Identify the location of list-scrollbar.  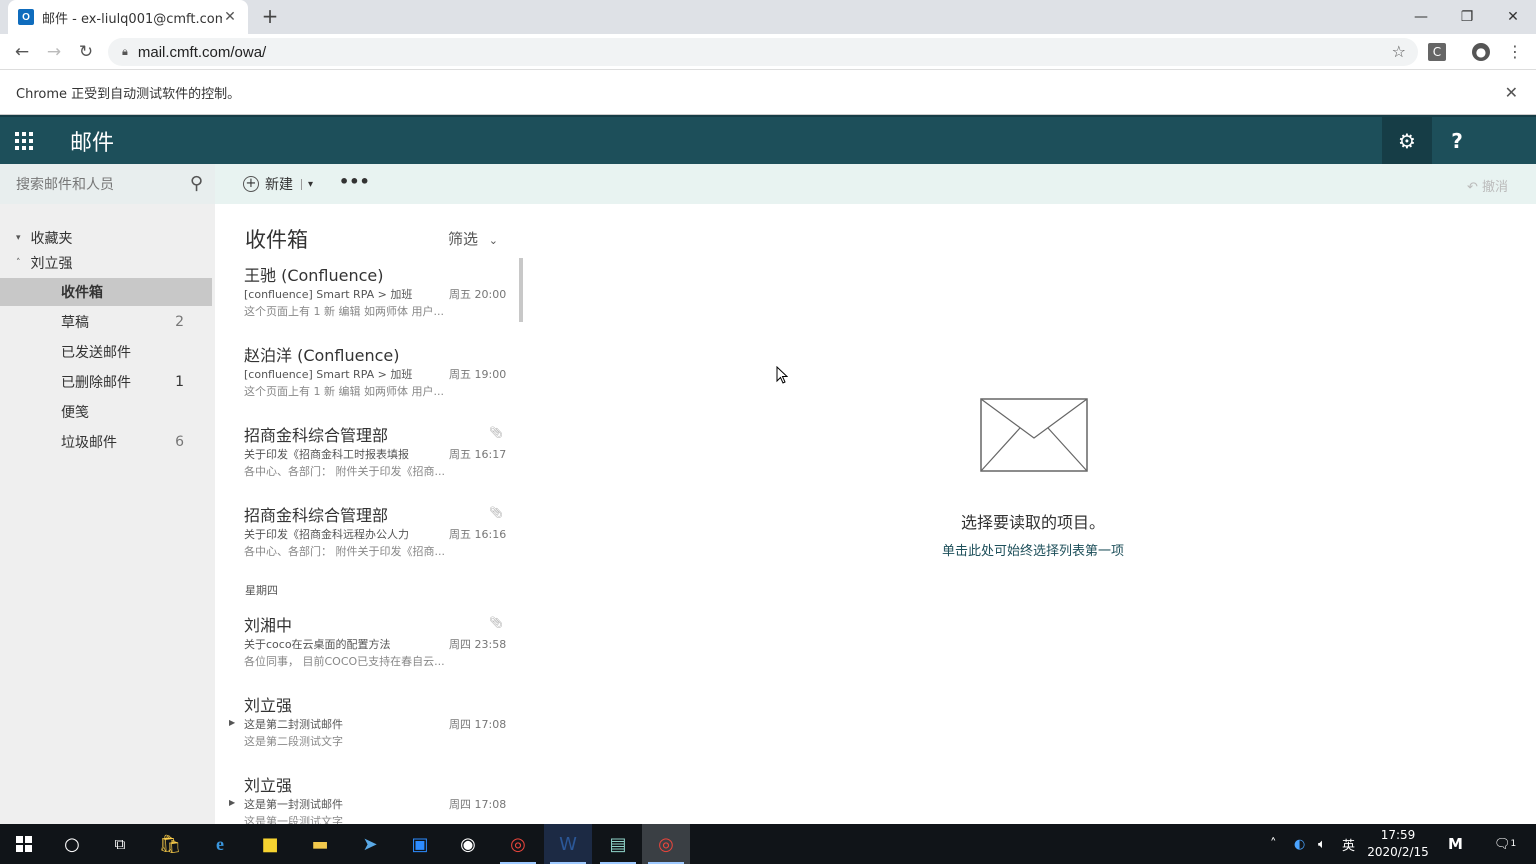
(521, 290).